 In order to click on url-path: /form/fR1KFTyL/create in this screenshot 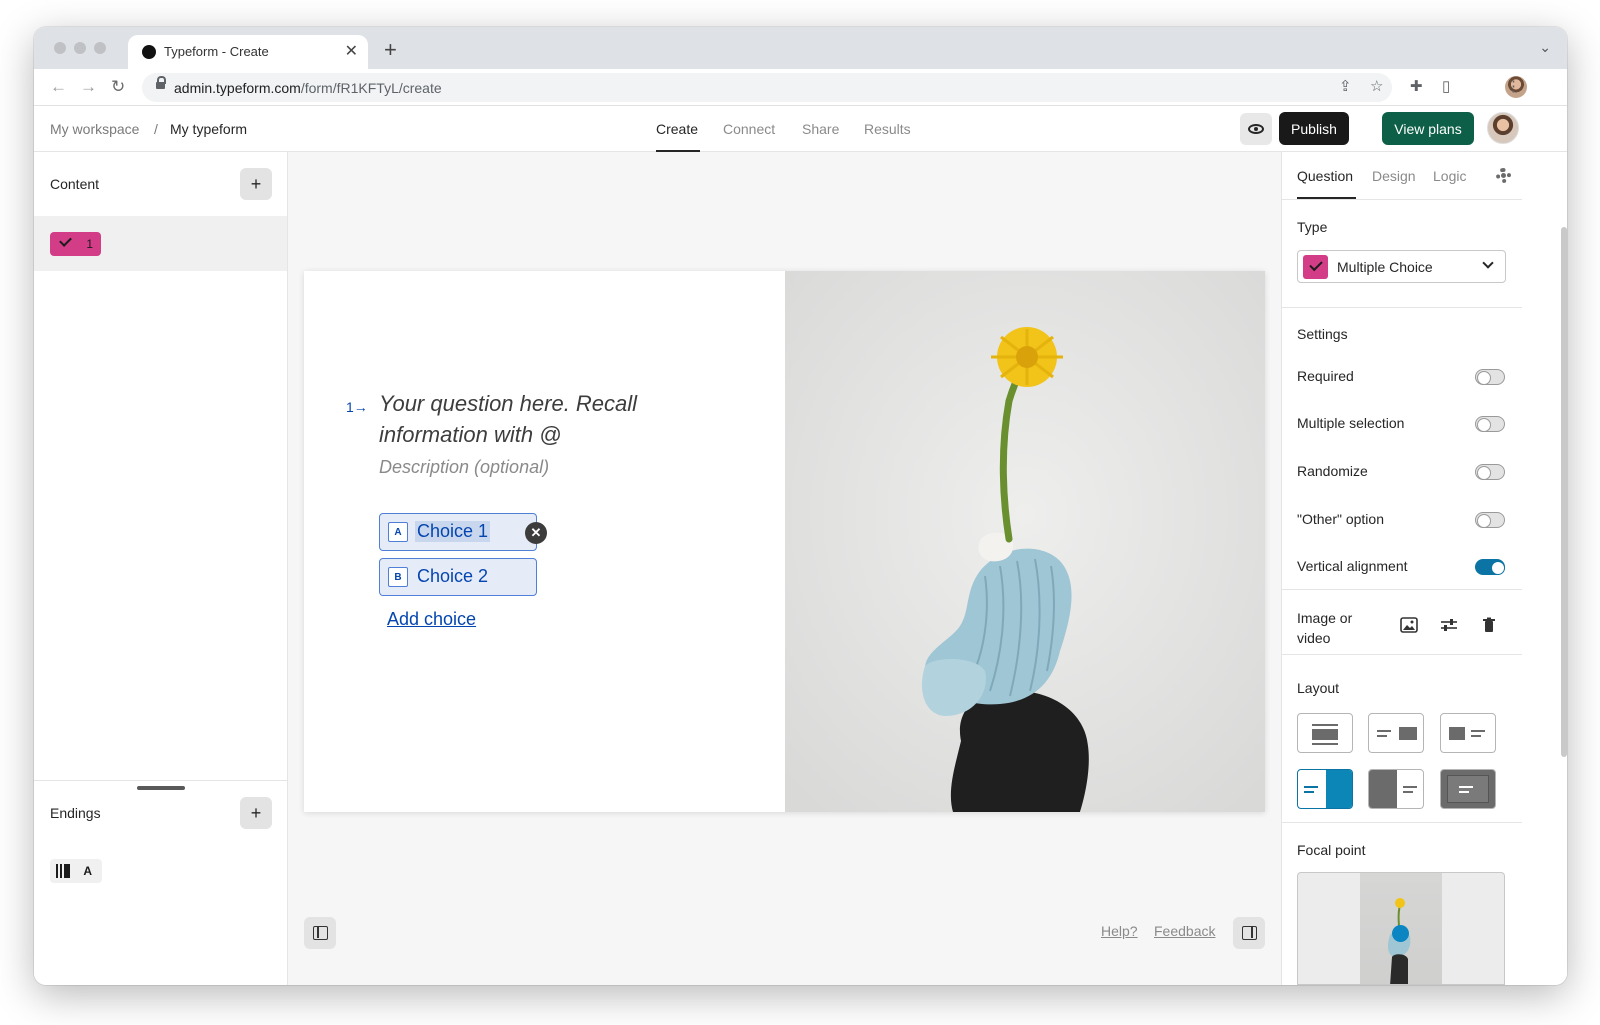, I will do `click(371, 88)`.